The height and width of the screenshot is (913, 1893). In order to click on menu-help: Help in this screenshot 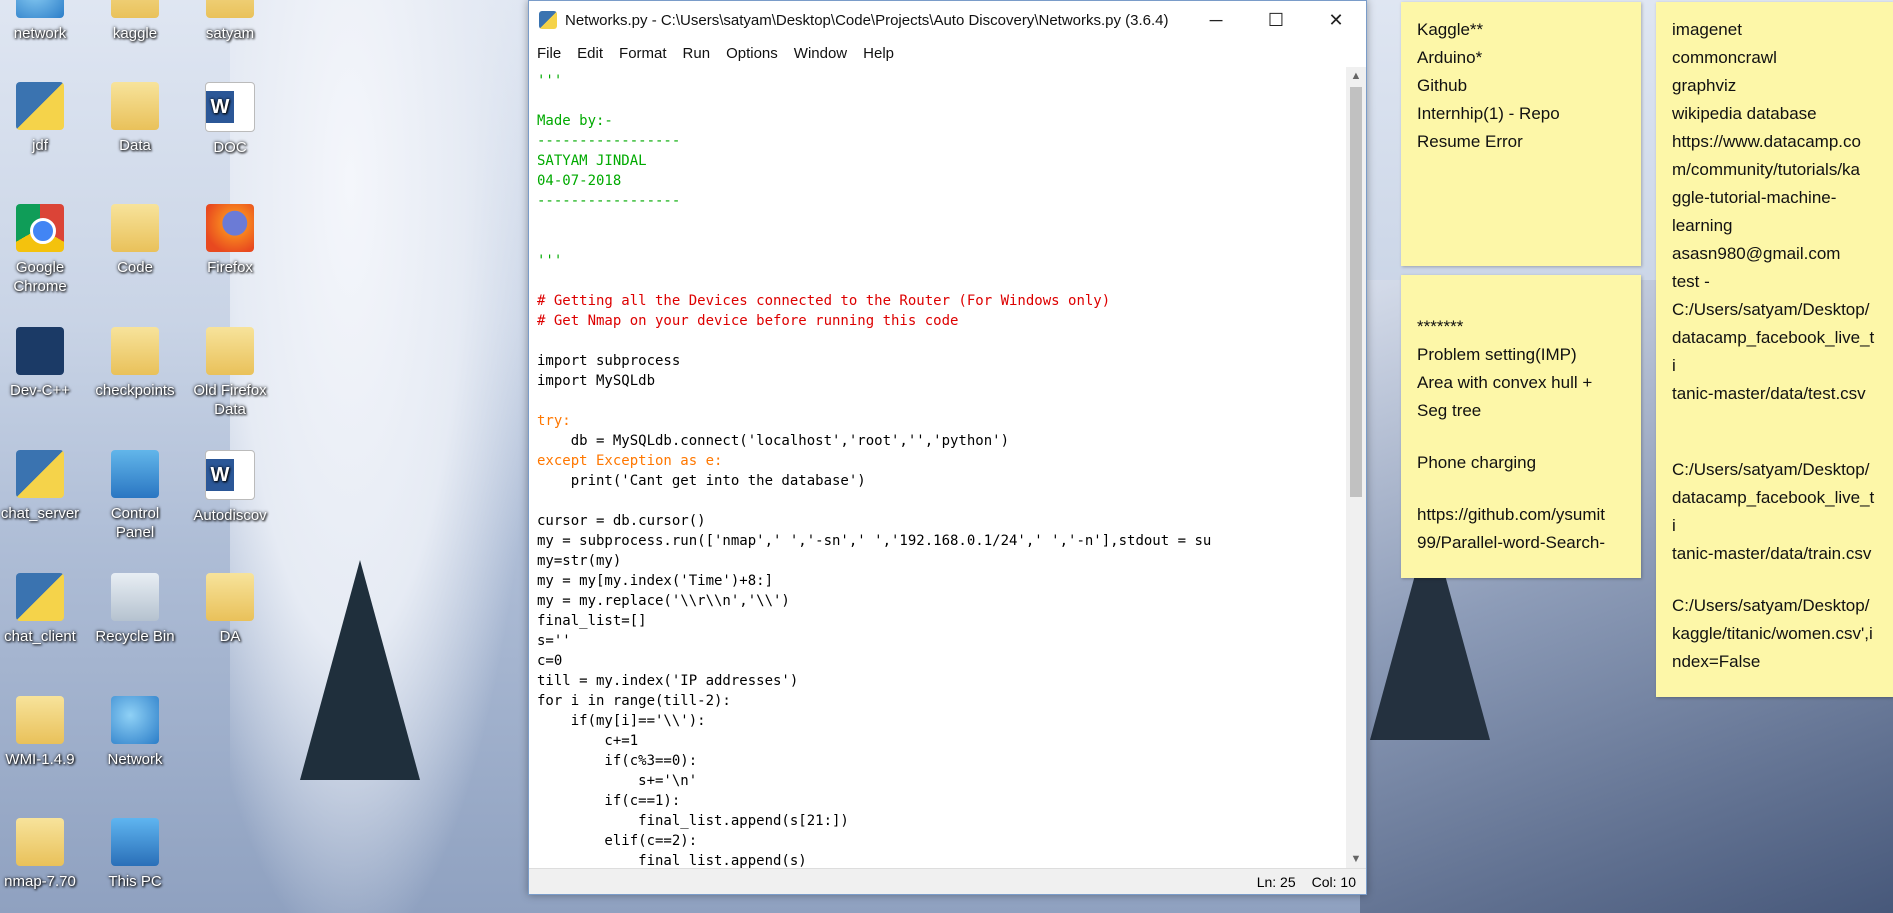, I will do `click(878, 53)`.